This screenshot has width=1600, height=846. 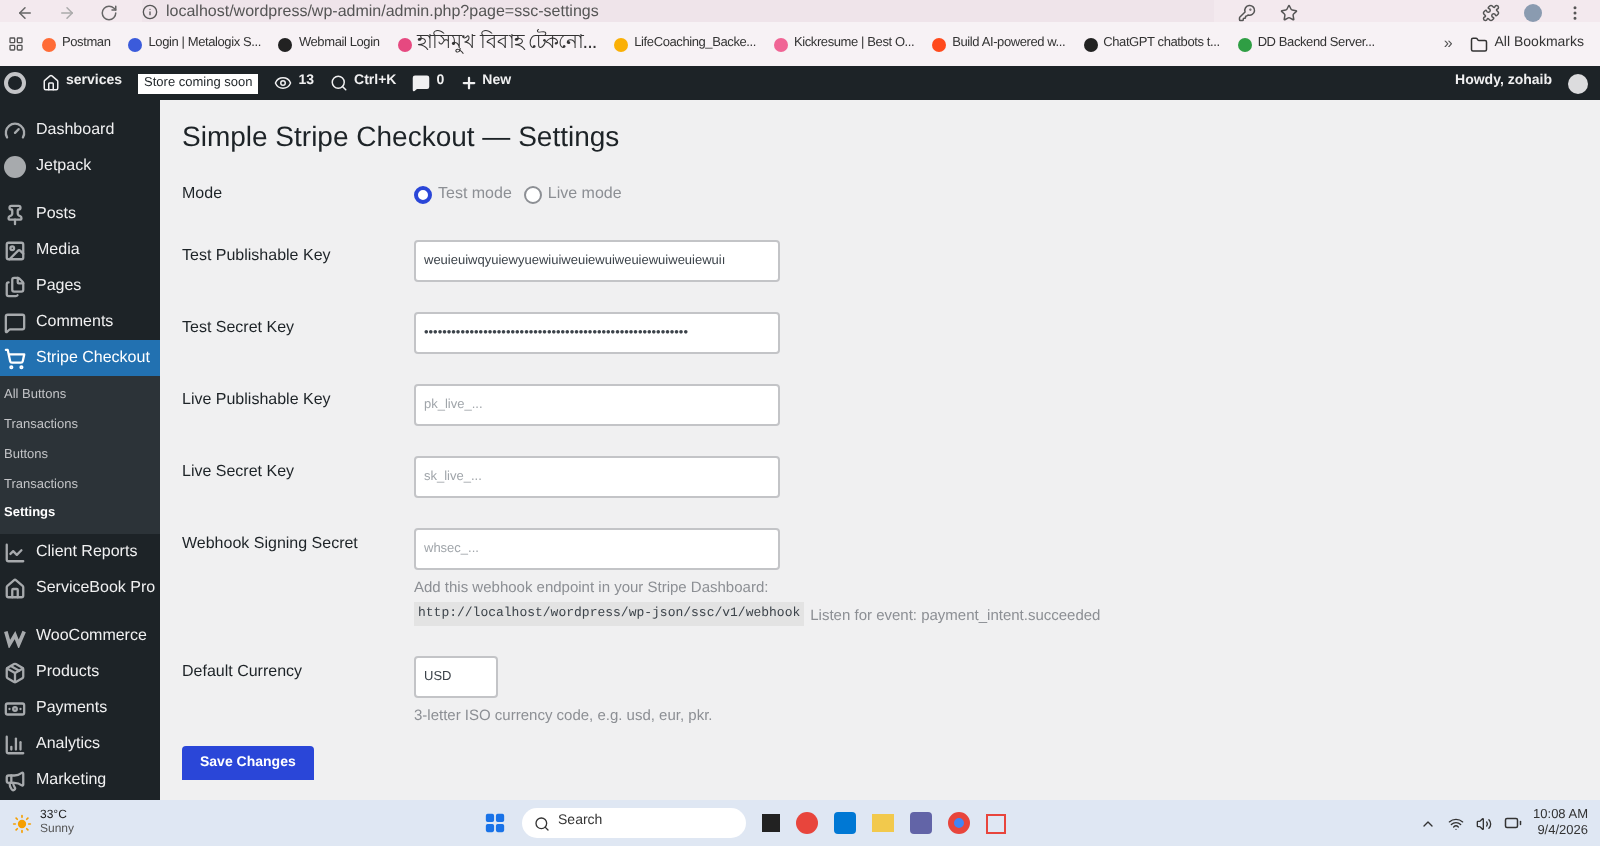 I want to click on sidebar-item: Jetpack, so click(x=80, y=166).